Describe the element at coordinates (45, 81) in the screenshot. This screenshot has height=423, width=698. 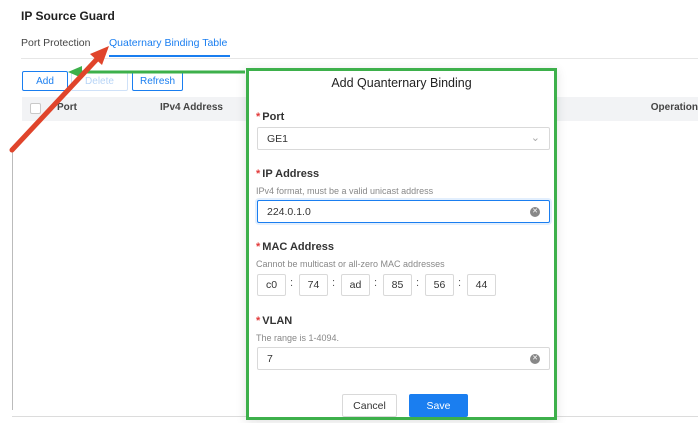
I see `add-button: Add` at that location.